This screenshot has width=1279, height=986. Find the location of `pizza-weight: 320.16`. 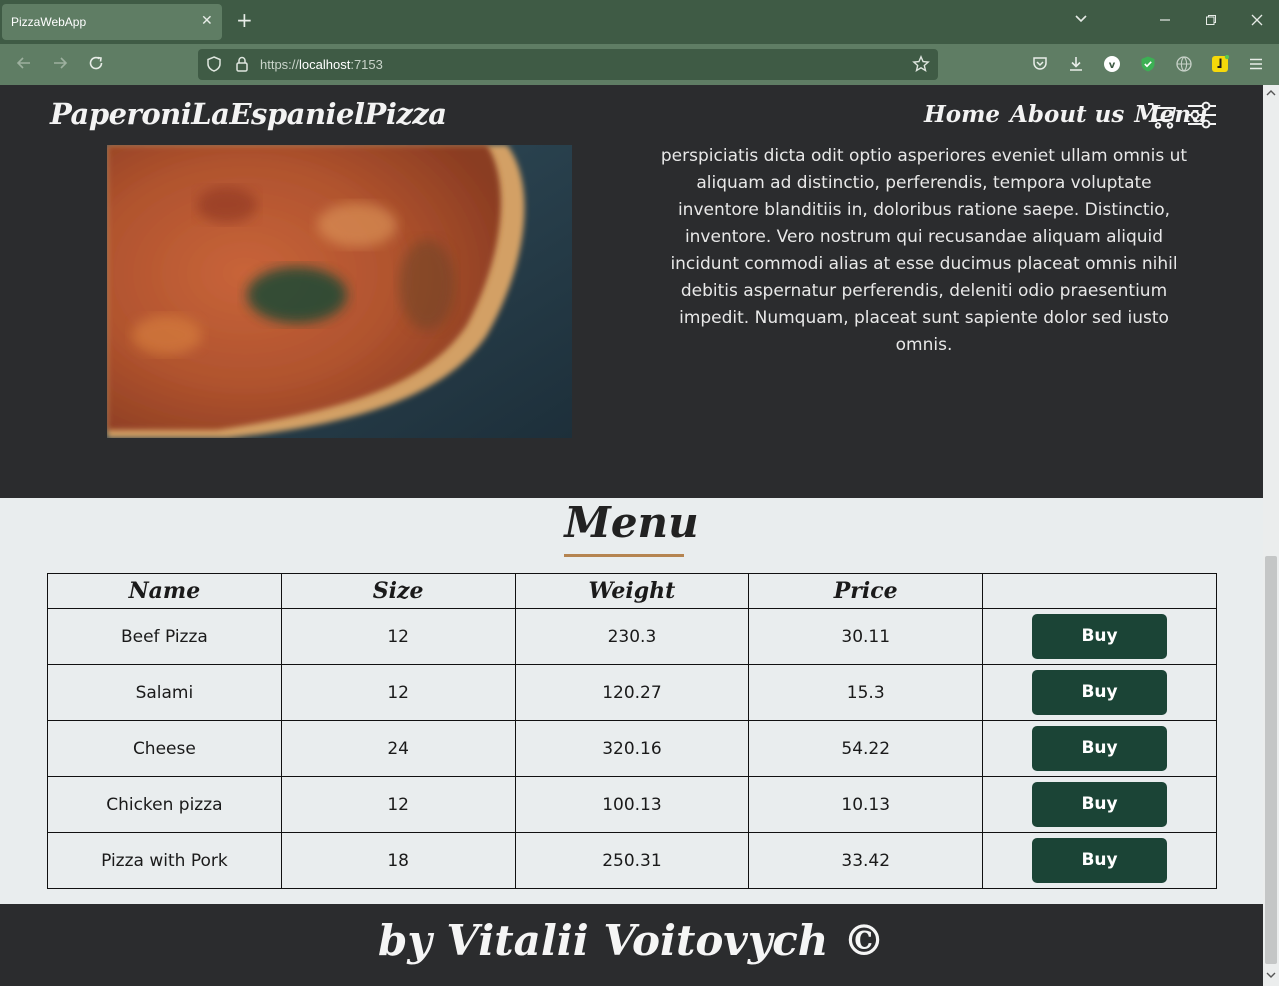

pizza-weight: 320.16 is located at coordinates (632, 748).